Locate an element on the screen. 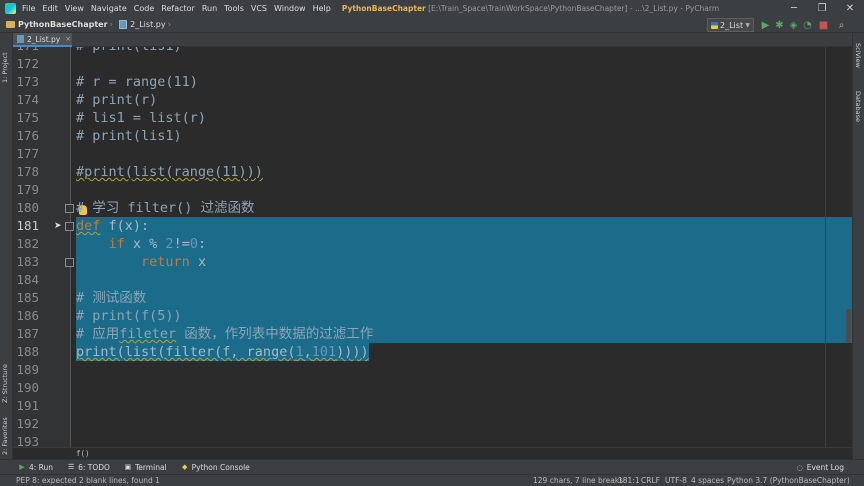  minimize-button: ─ is located at coordinates (794, 8).